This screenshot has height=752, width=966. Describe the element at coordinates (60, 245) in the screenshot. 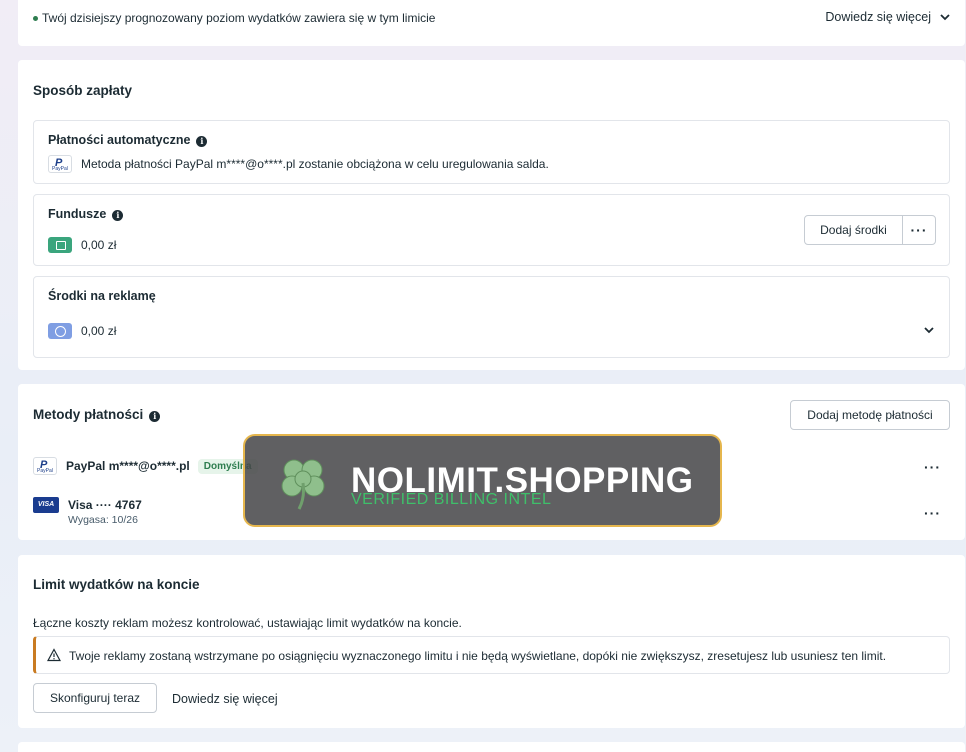

I see `wallet-icon` at that location.